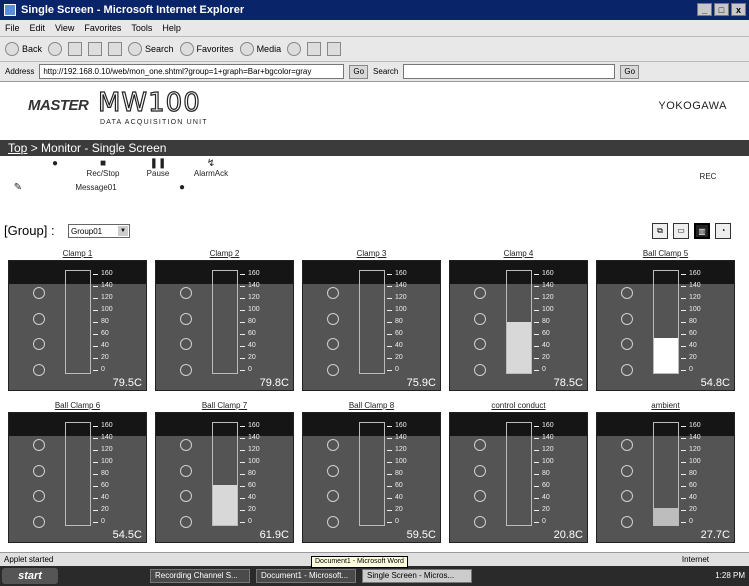  Describe the element at coordinates (182, 187) in the screenshot. I see `message-send-button: ●` at that location.